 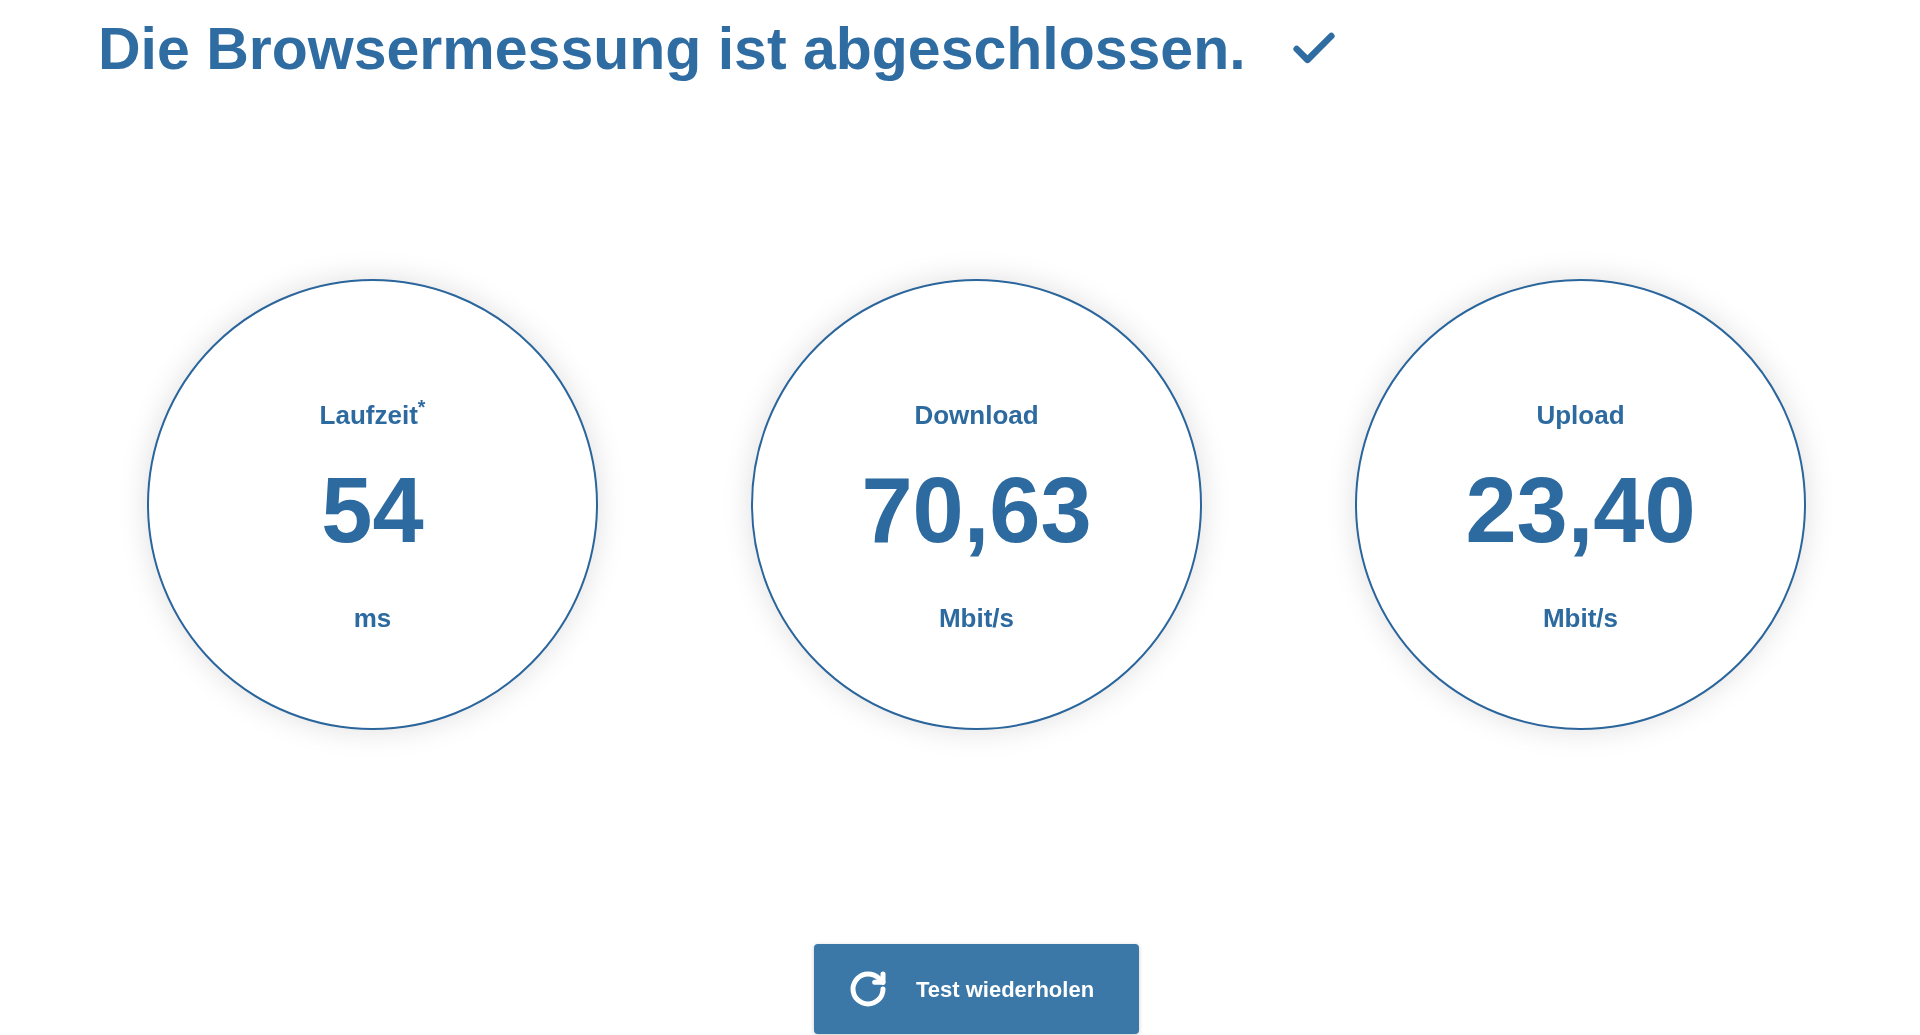 What do you see at coordinates (372, 618) in the screenshot?
I see `metric-unit: ms` at bounding box center [372, 618].